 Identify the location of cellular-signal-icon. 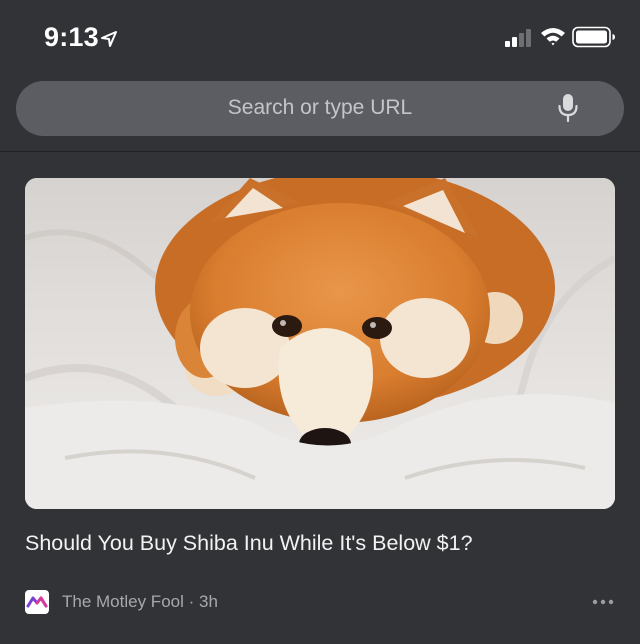
(518, 38).